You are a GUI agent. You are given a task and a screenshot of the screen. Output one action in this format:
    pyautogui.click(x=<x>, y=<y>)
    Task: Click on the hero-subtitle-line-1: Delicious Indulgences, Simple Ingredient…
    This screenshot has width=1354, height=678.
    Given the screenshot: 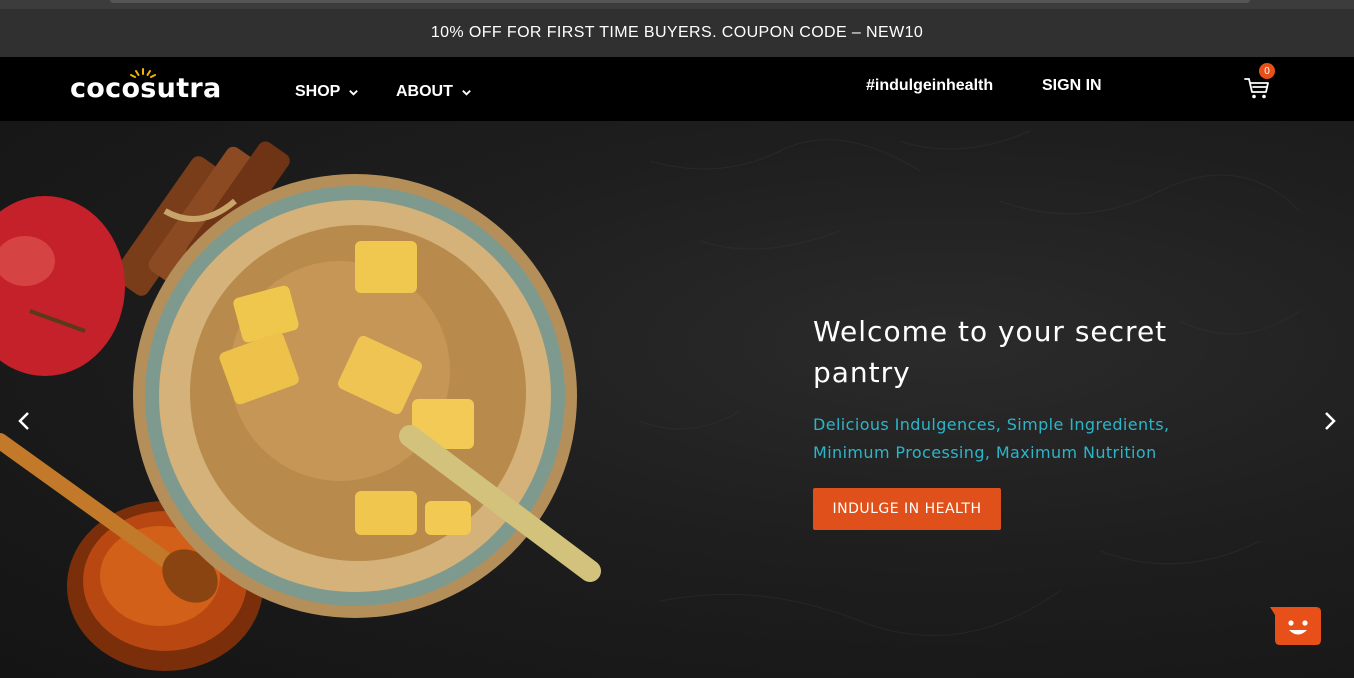 What is the action you would take?
    pyautogui.click(x=991, y=424)
    